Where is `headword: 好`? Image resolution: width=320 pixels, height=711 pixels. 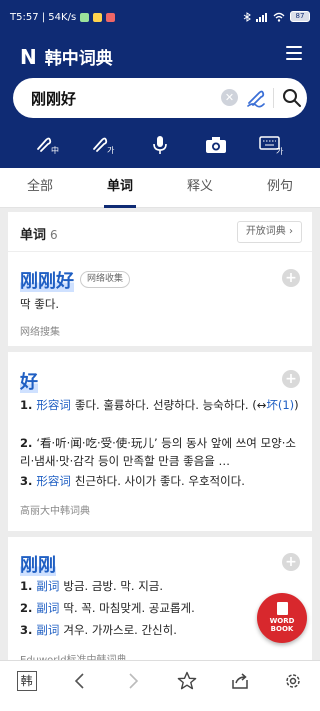 headword: 好 is located at coordinates (29, 381).